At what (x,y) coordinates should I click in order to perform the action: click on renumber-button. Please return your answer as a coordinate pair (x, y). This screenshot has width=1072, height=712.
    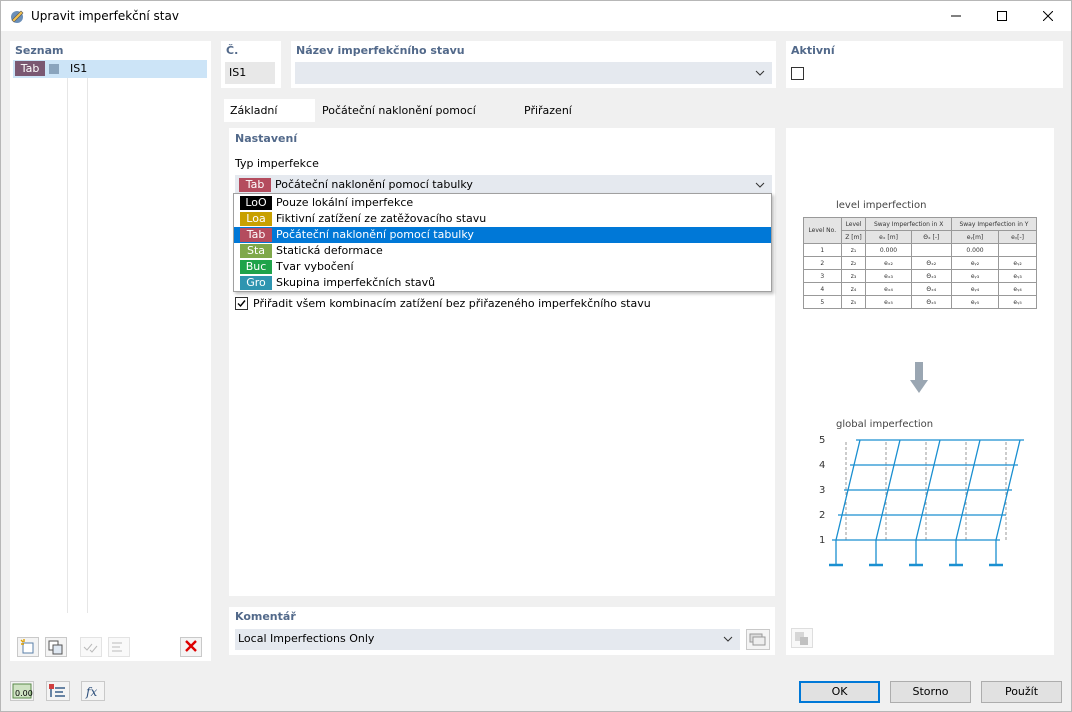
    Looking at the image, I should click on (119, 647).